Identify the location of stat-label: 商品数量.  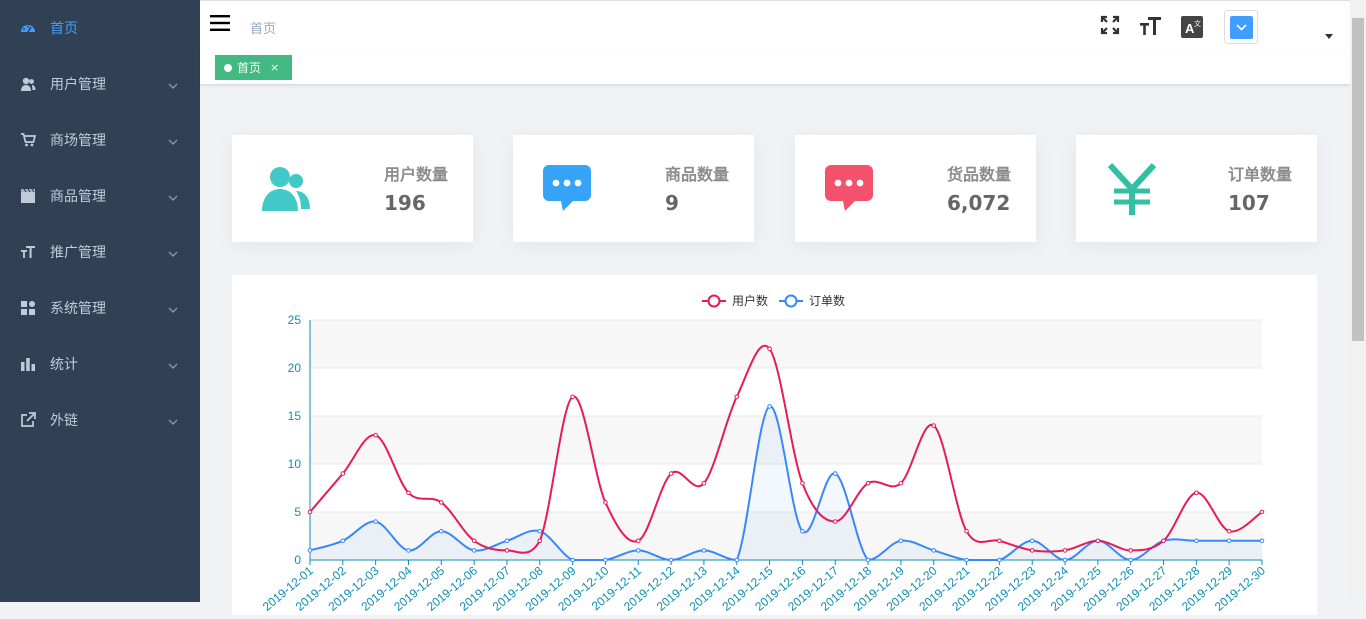
(697, 174).